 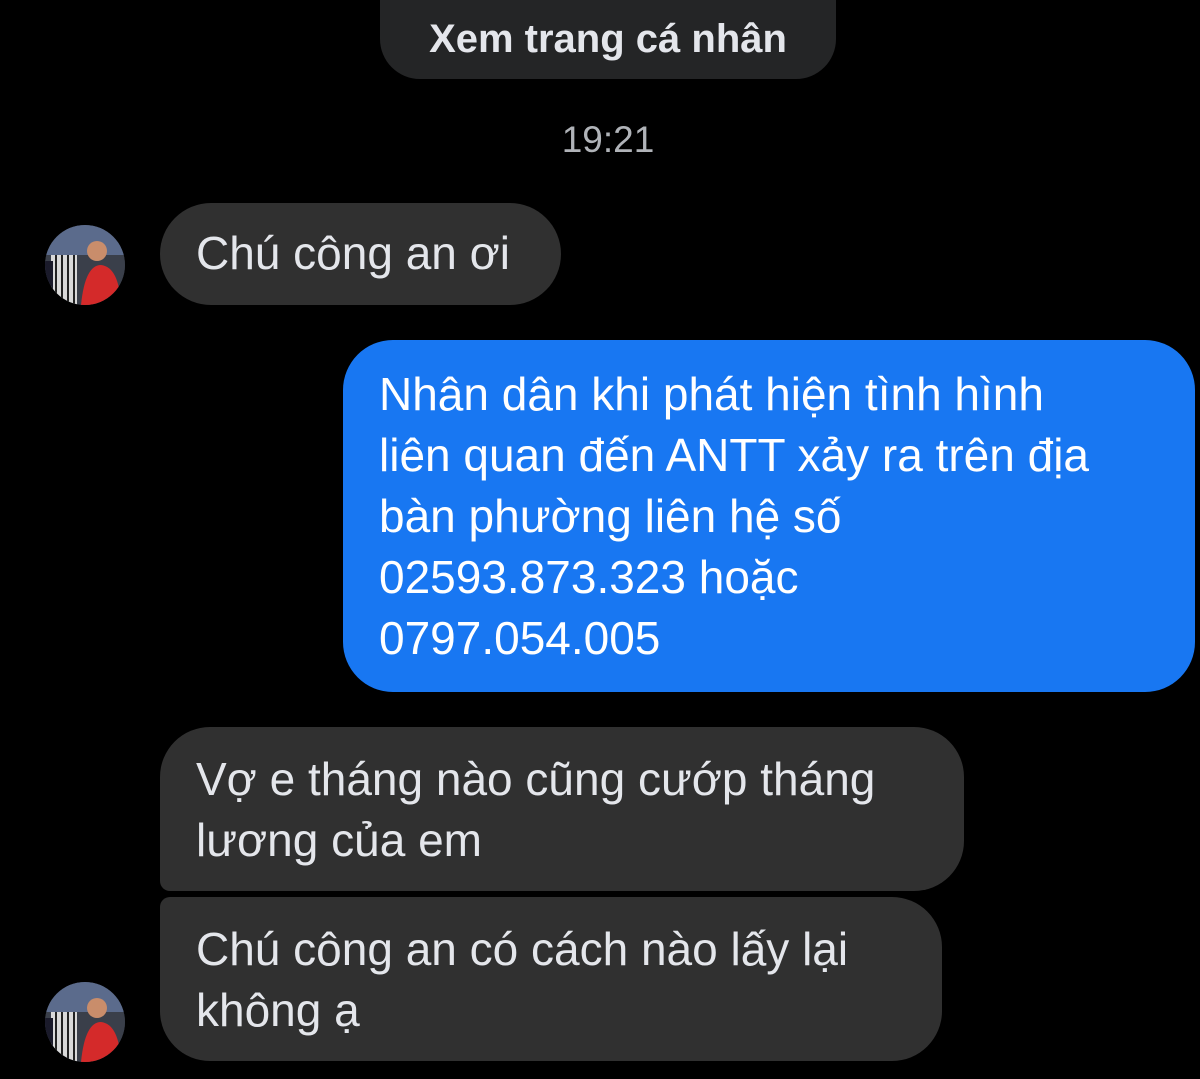 I want to click on message-bubble-incoming: Chú công an có cách nào lấy lại không ạ, so click(x=551, y=979).